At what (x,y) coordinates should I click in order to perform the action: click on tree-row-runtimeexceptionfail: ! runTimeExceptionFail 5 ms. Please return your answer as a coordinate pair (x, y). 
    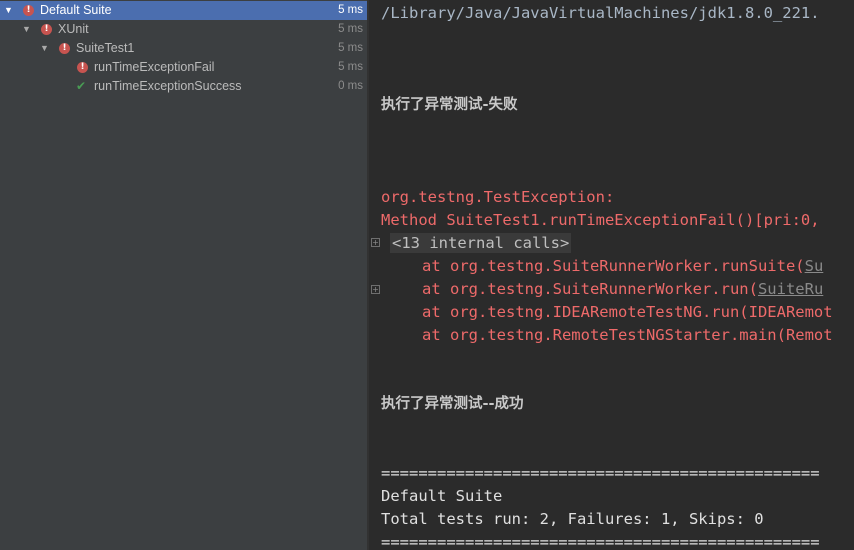
    Looking at the image, I should click on (183, 67).